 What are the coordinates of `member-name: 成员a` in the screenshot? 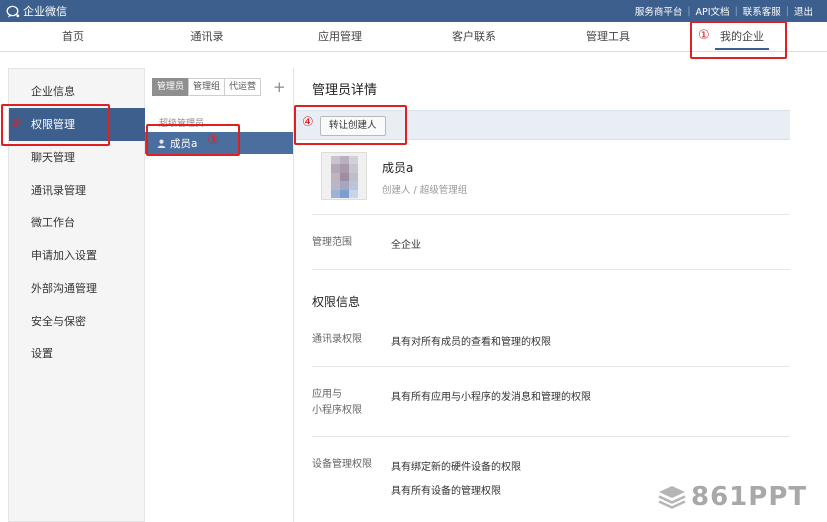 It's located at (398, 168).